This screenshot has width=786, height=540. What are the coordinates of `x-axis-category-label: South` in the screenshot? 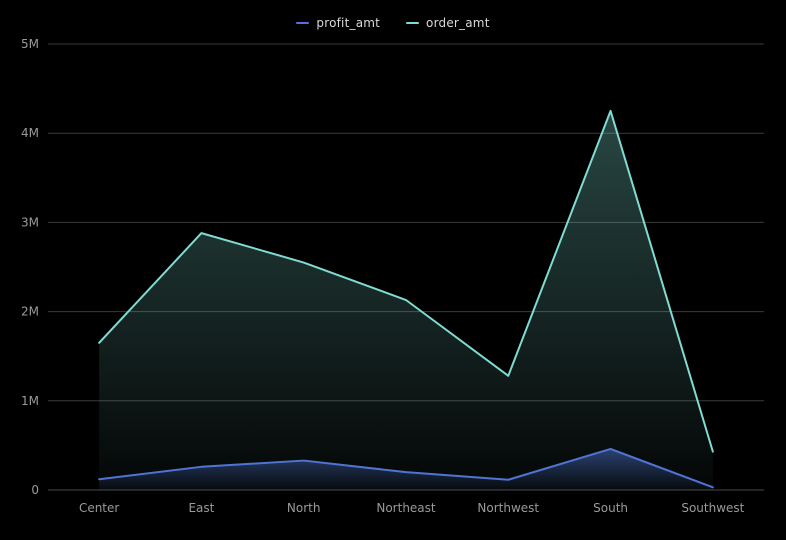 It's located at (610, 508).